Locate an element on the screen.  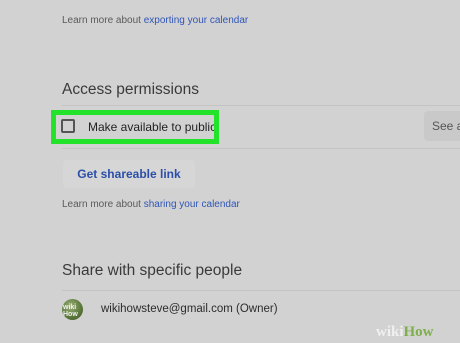
export-learn-more: Learn more about exporting your calendar is located at coordinates (155, 20).